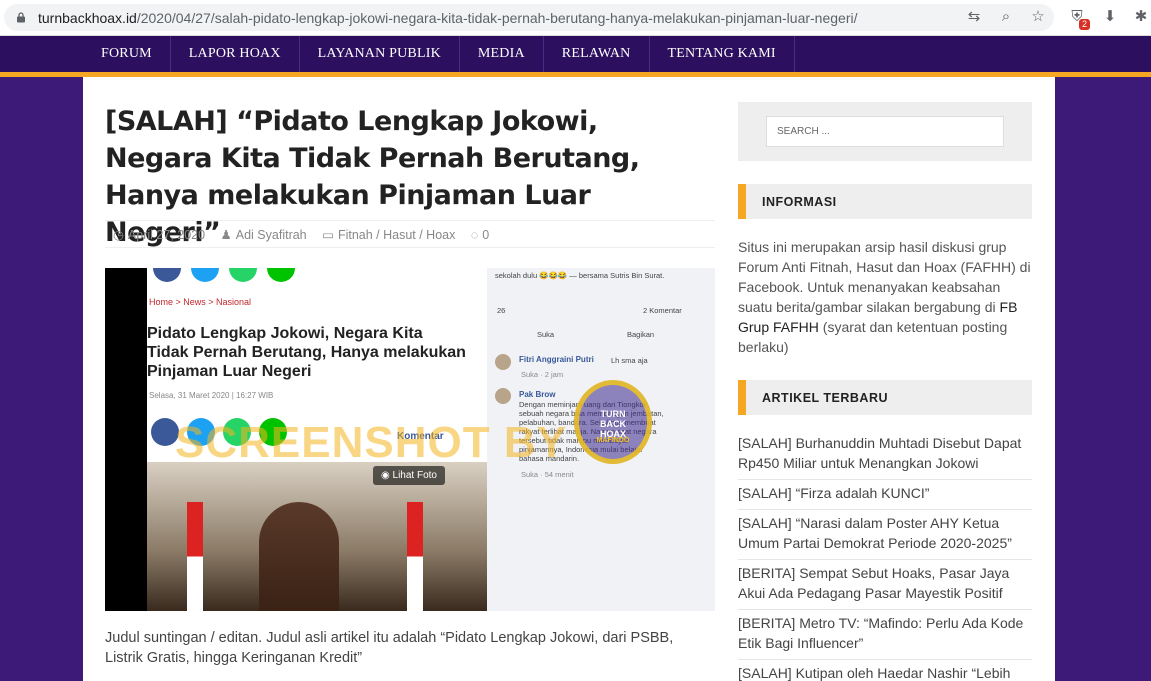  Describe the element at coordinates (200, 302) in the screenshot. I see `screenshot-breadcrumb: Home > News > Nasional` at that location.